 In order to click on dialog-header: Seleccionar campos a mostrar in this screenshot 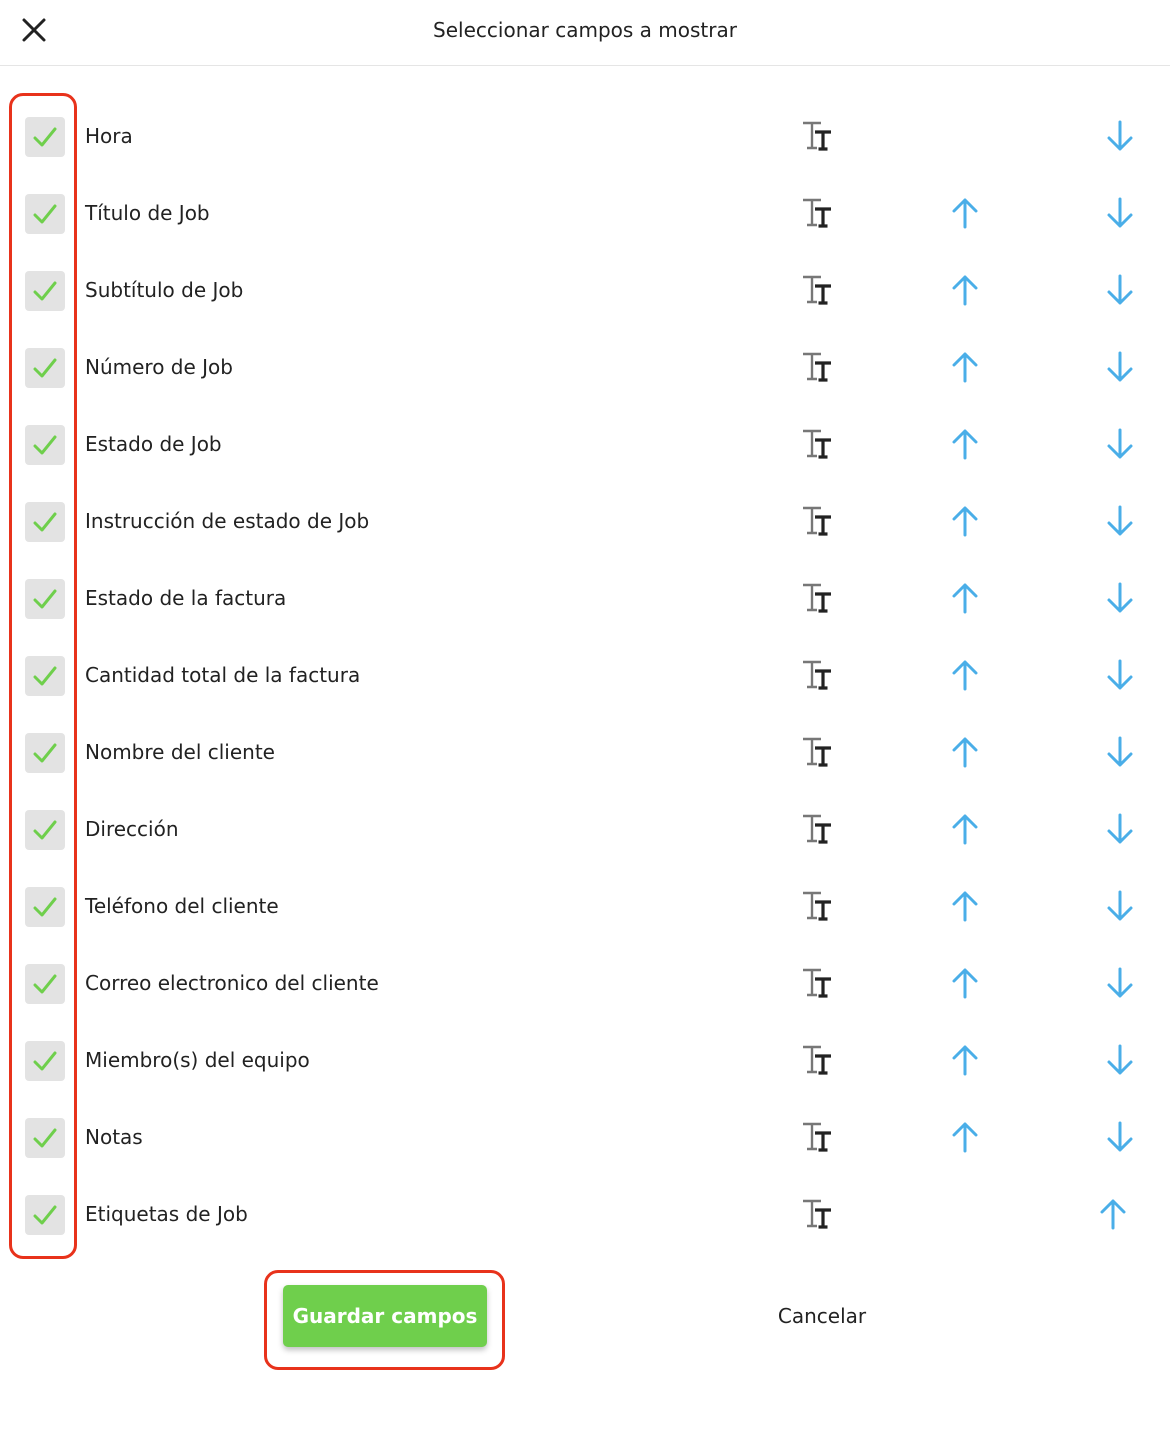, I will do `click(585, 33)`.